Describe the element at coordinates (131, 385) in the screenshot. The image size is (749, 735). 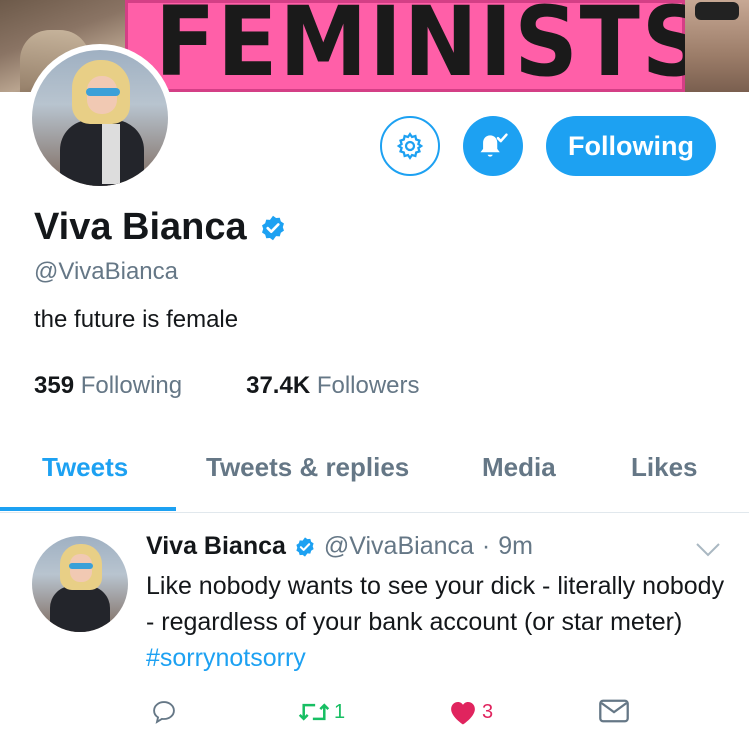
I see `following-label: Following` at that location.